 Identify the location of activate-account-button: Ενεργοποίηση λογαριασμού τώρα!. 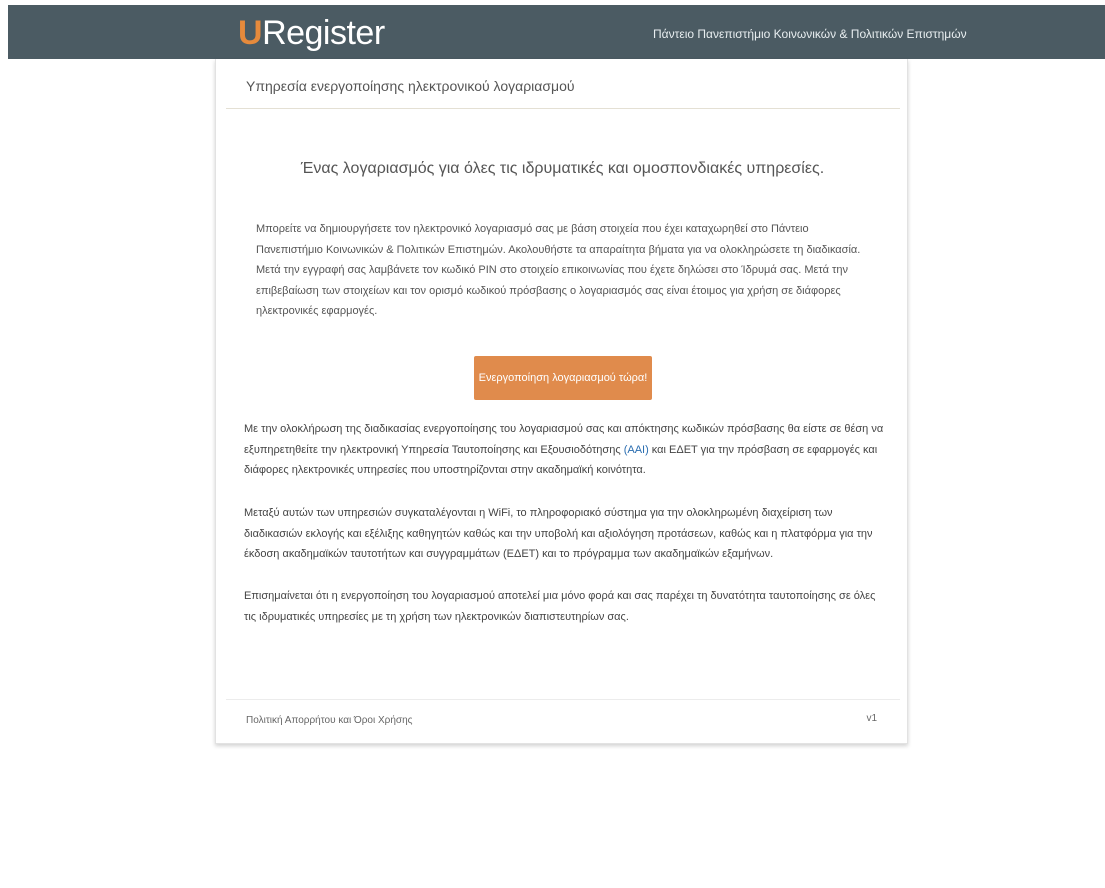
(563, 378).